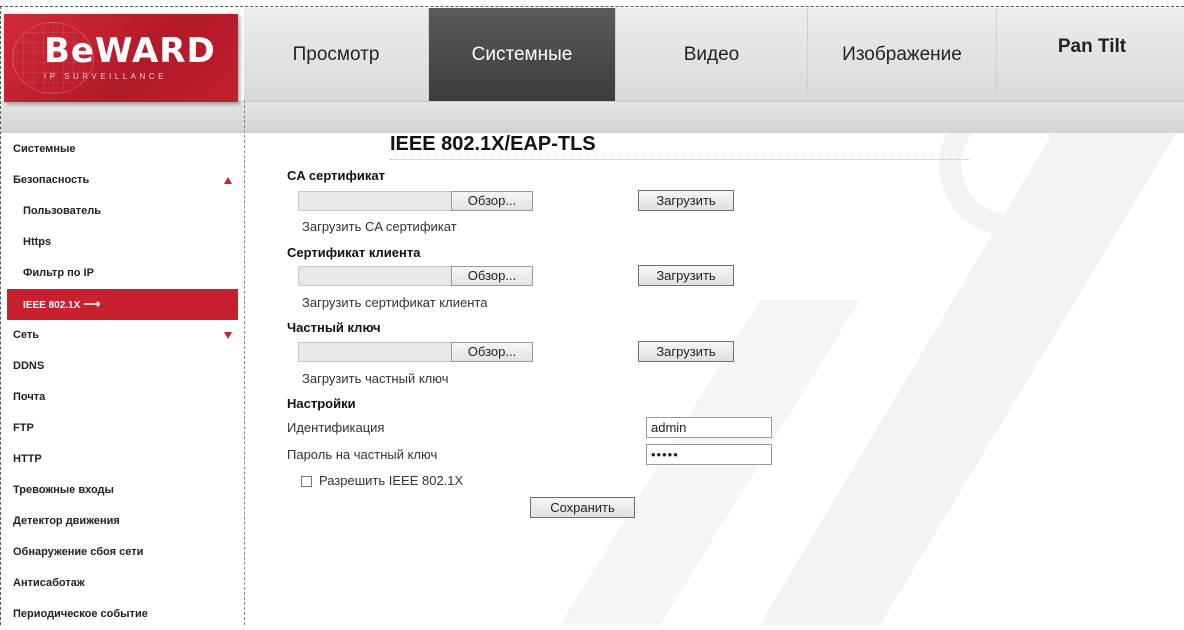 Image resolution: width=1184 pixels, height=630 pixels. Describe the element at coordinates (336, 427) in the screenshot. I see `identity-label: Идентификация` at that location.